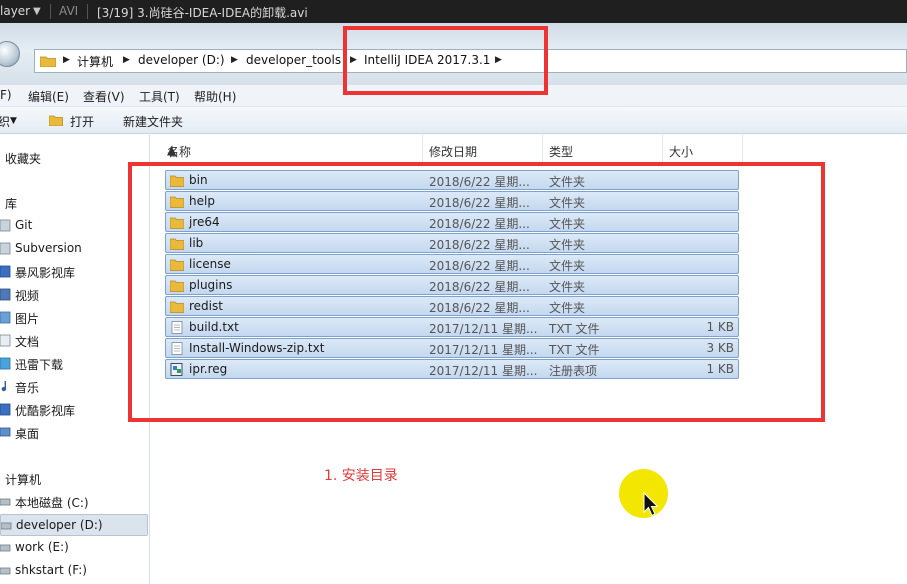  What do you see at coordinates (172, 150) in the screenshot?
I see `sort-ascending-icon: ▲` at bounding box center [172, 150].